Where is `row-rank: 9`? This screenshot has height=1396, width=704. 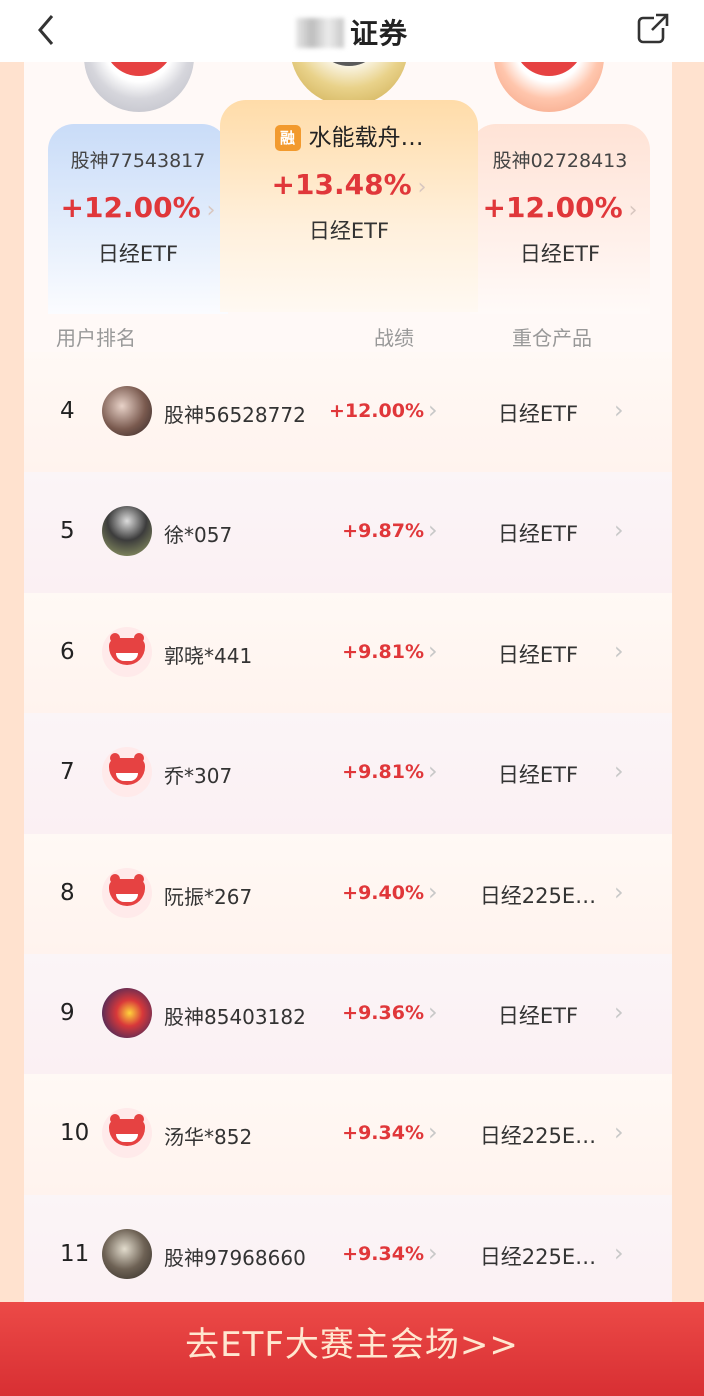 row-rank: 9 is located at coordinates (67, 1012).